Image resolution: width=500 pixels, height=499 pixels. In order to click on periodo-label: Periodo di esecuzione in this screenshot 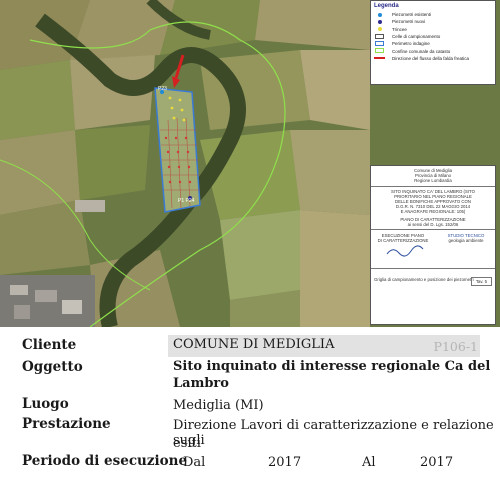, I will do `click(105, 461)`.